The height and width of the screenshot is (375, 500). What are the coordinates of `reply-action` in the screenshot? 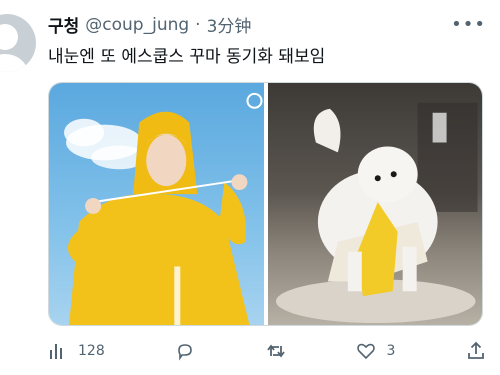 It's located at (185, 351).